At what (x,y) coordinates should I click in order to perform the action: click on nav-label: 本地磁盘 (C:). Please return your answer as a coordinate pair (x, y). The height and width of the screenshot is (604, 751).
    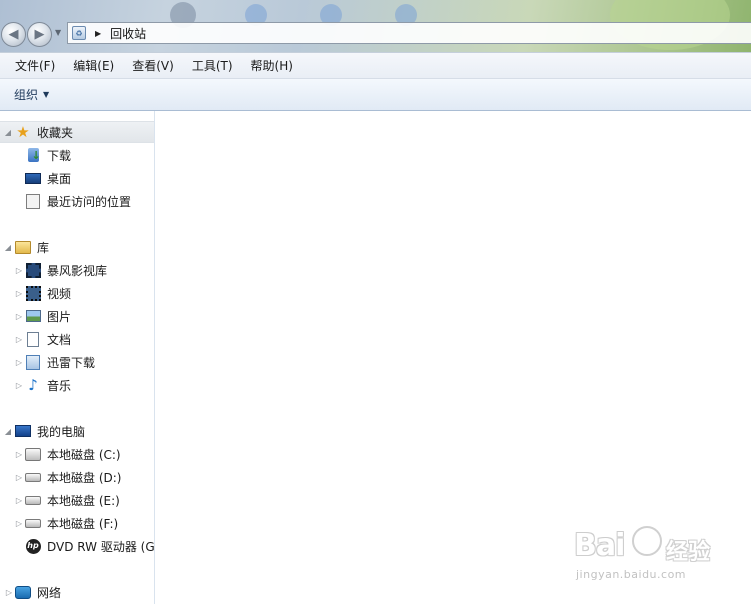
    Looking at the image, I should click on (84, 454).